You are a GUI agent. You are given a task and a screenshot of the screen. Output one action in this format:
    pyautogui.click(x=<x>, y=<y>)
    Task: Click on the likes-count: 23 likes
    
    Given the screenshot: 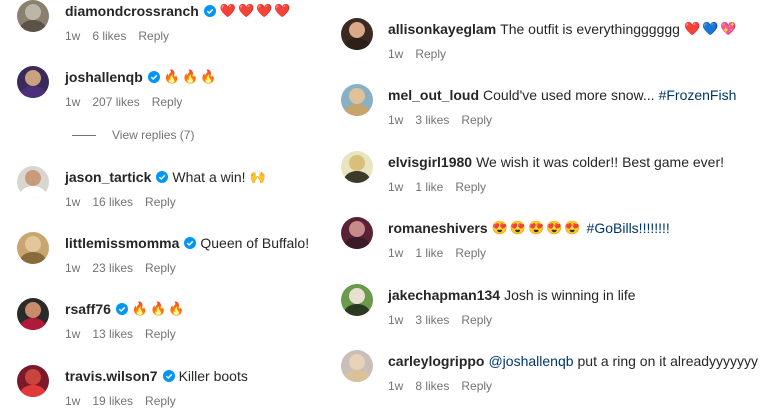 What is the action you would take?
    pyautogui.click(x=112, y=268)
    